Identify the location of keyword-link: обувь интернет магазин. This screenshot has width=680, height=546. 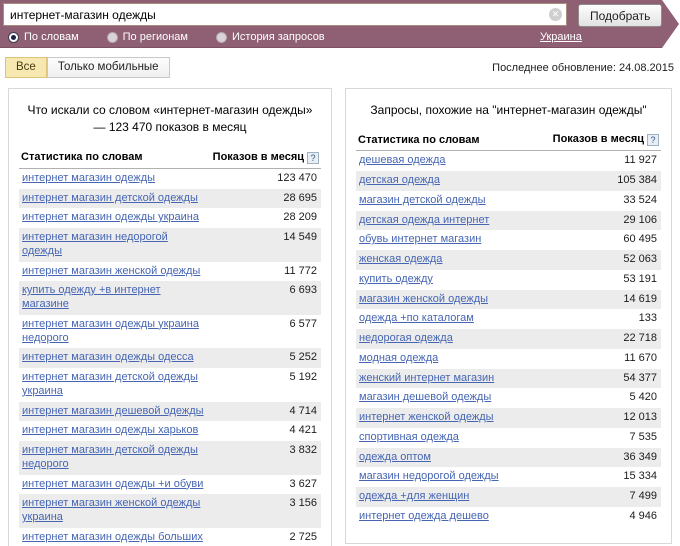
(420, 239).